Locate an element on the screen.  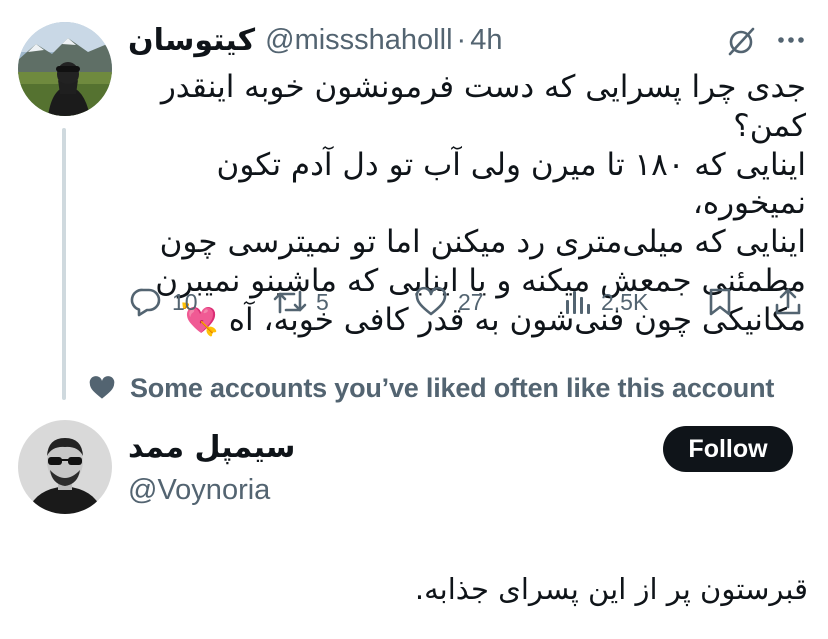
tweet-author-avatar is located at coordinates (65, 69).